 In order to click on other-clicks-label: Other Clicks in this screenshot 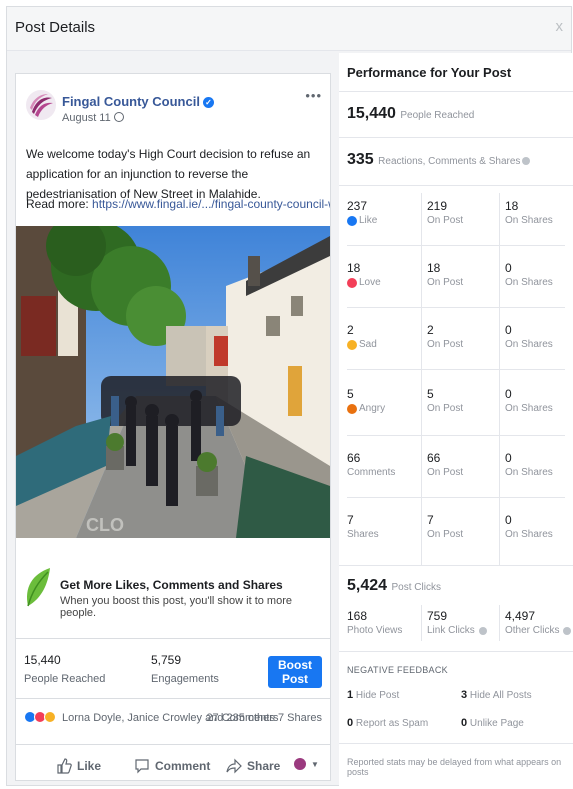, I will do `click(532, 630)`.